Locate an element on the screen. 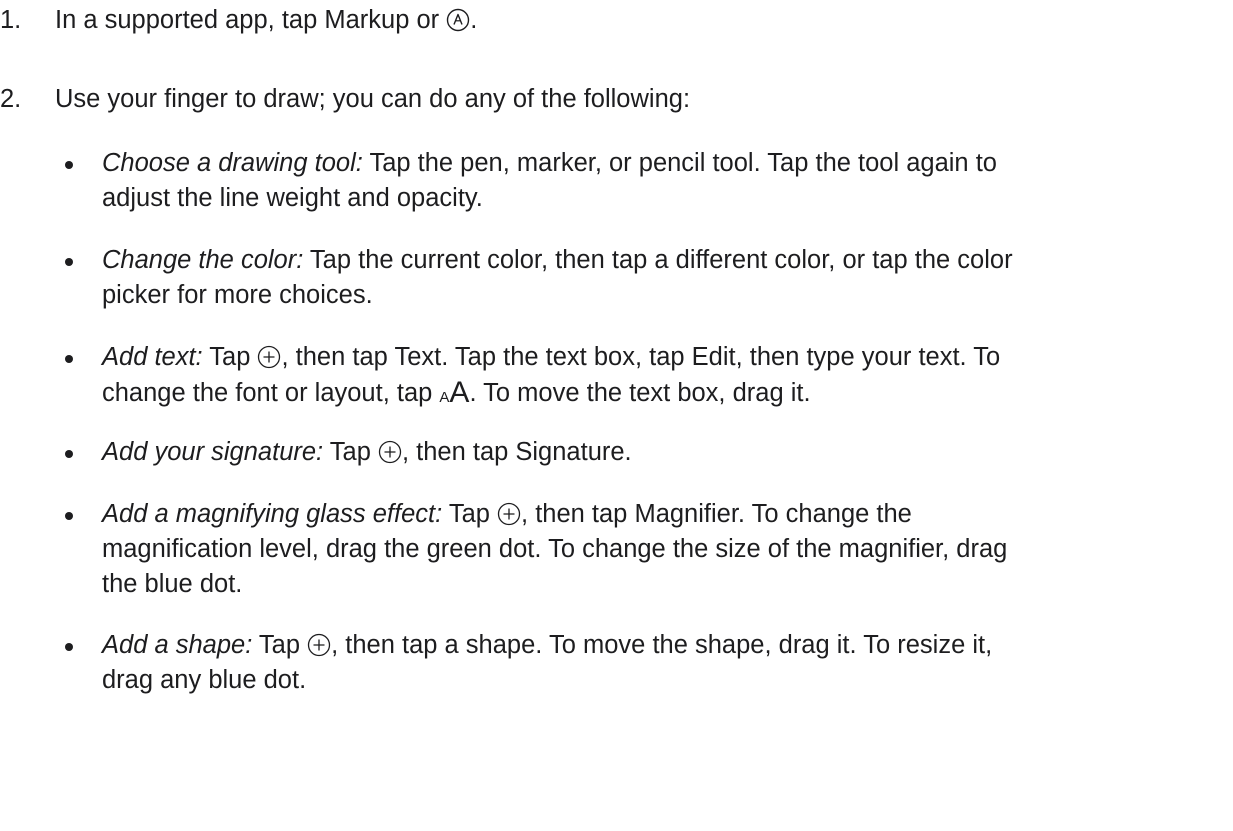 The width and height of the screenshot is (1233, 831). bullet-term: Add your signature: is located at coordinates (213, 452).